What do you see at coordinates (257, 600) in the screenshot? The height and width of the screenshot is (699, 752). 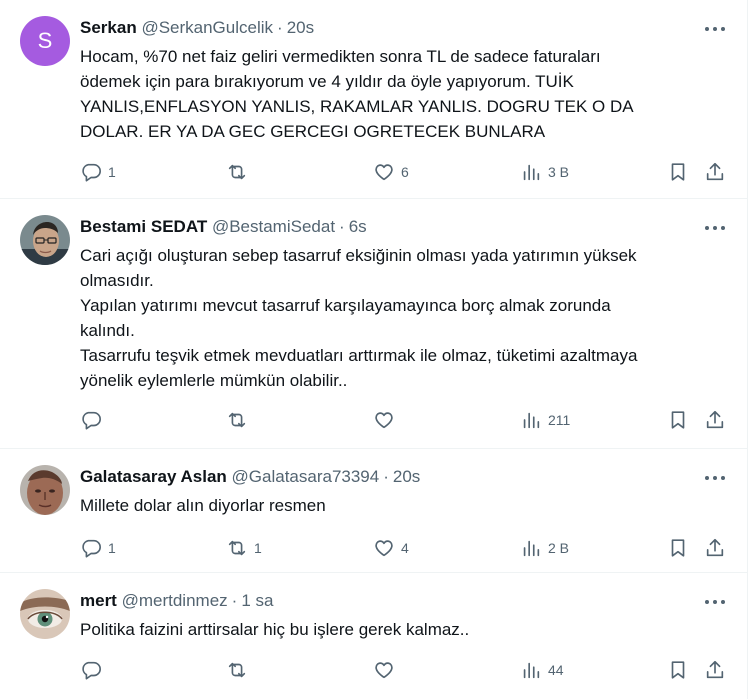 I see `timestamp: 1 sa` at bounding box center [257, 600].